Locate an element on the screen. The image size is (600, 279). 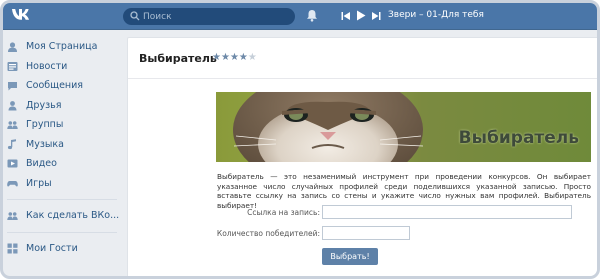
group-apps-icon is located at coordinates (12, 215).